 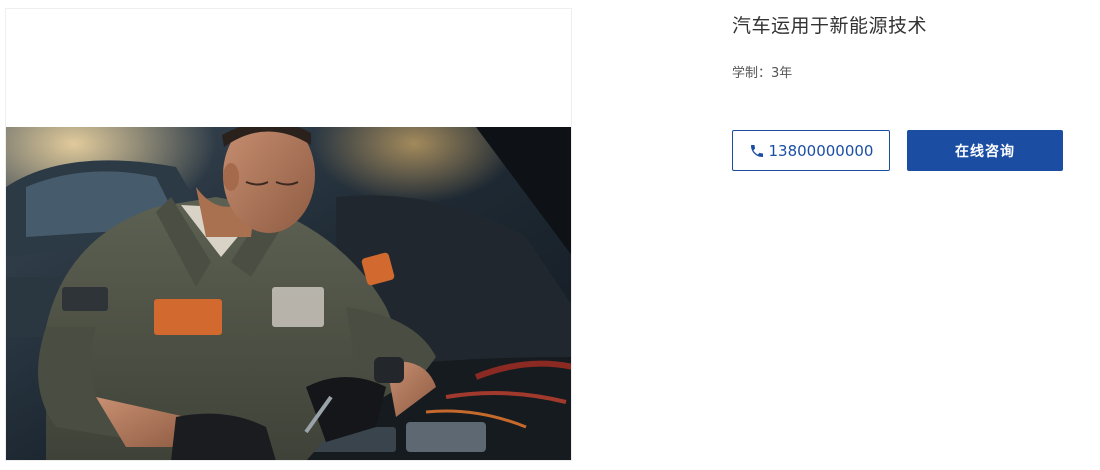 I want to click on phone-number: 13800000000, so click(x=821, y=150).